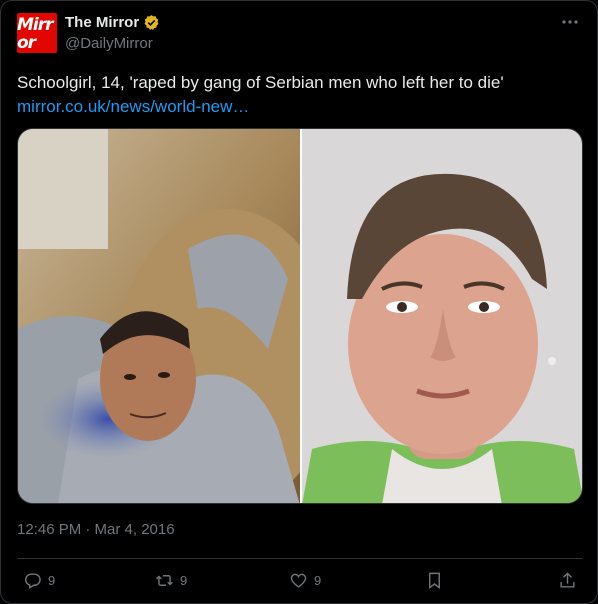 This screenshot has height=604, width=598. I want to click on retweet-button: 9, so click(171, 580).